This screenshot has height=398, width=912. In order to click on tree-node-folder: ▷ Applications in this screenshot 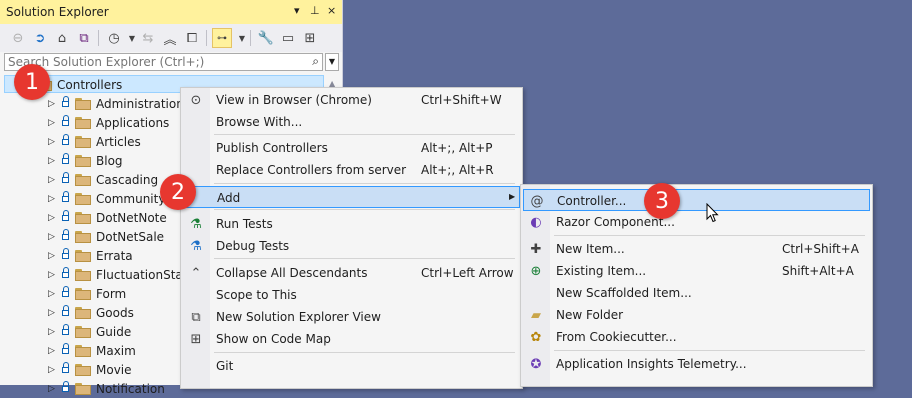, I will do `click(108, 122)`.